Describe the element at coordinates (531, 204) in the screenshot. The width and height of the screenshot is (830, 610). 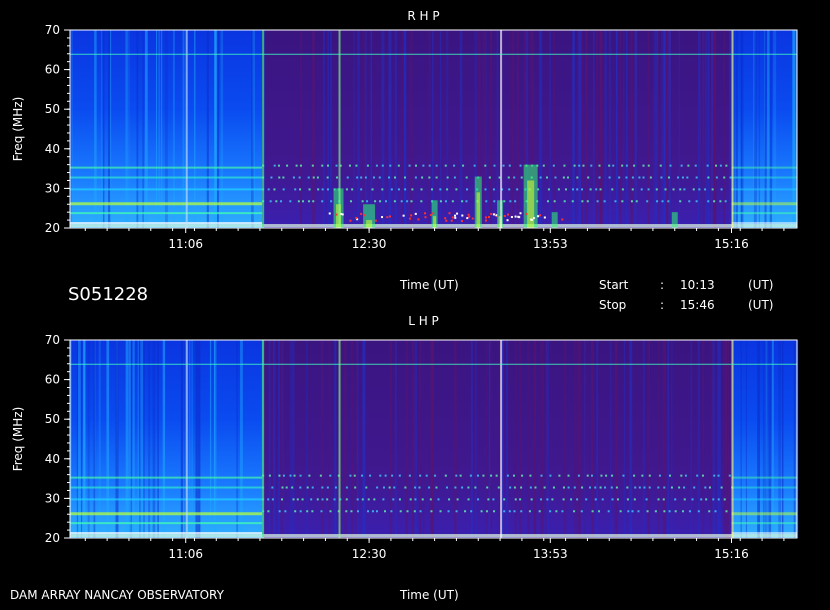
I see `burst-core` at that location.